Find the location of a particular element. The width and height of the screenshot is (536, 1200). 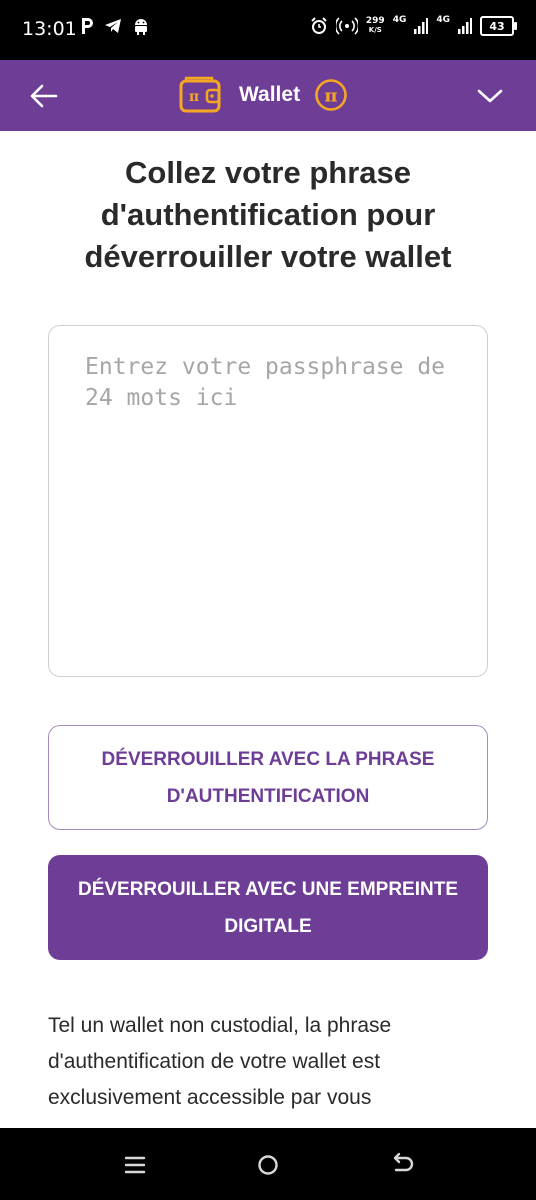

navigation-bar is located at coordinates (268, 1164).